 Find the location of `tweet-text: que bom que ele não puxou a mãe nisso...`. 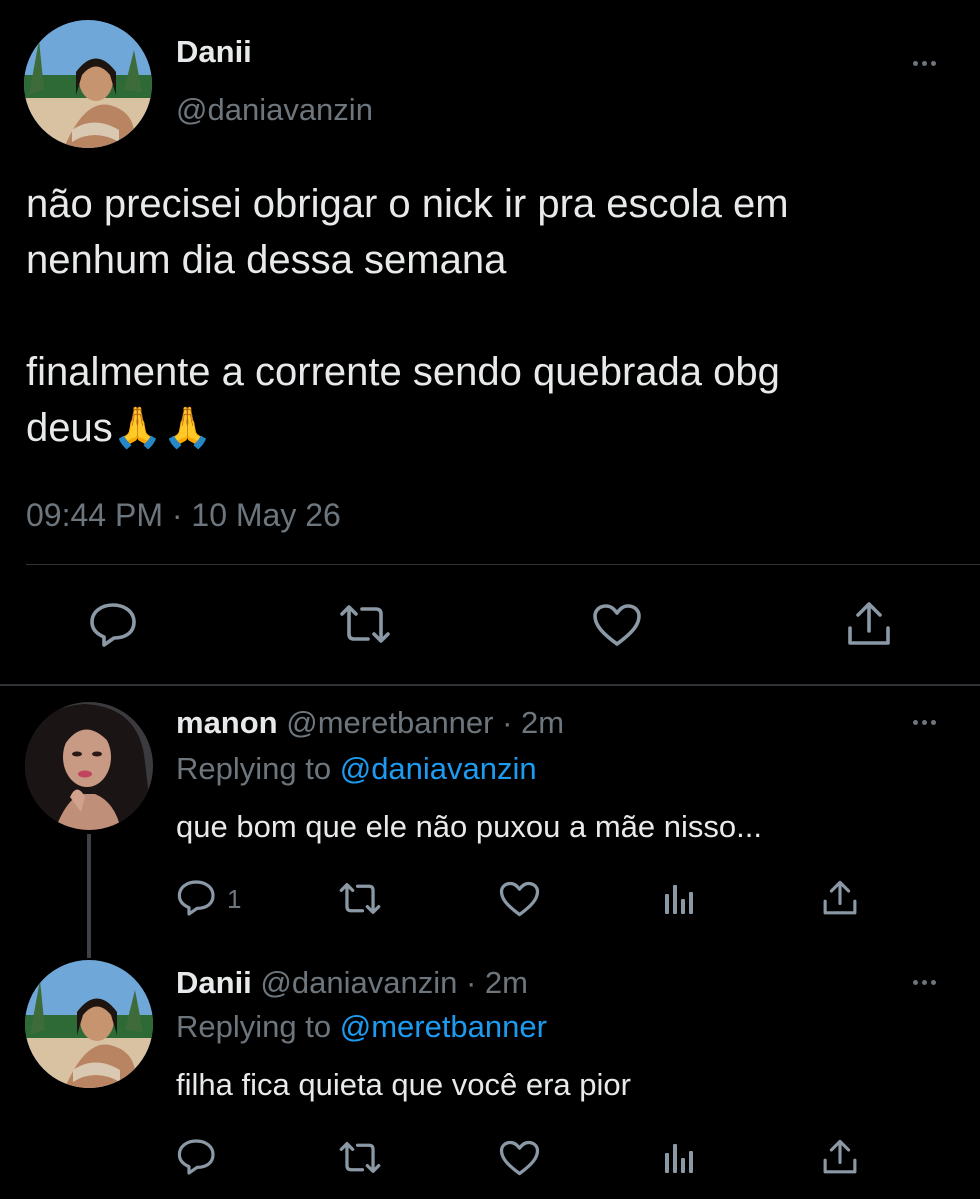

tweet-text: que bom que ele não puxou a mãe nisso... is located at coordinates (469, 826).